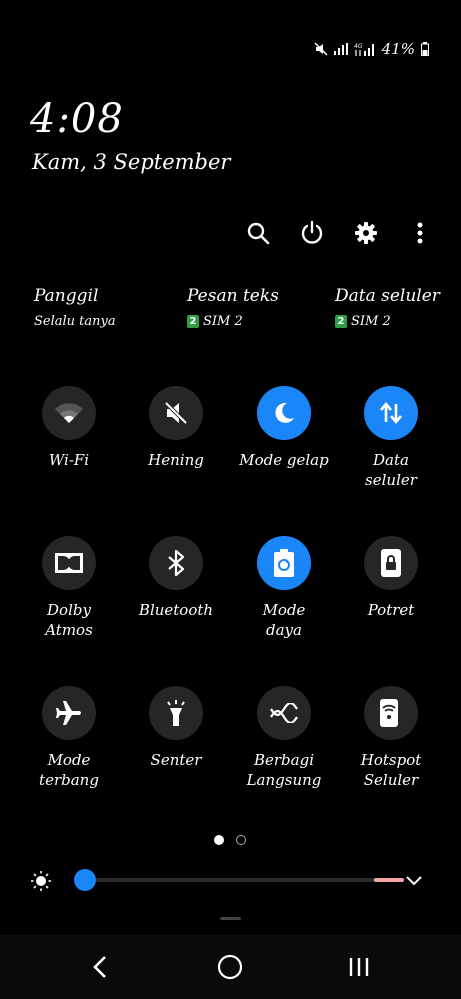  I want to click on tile-airplane: Mode terbang, so click(69, 738).